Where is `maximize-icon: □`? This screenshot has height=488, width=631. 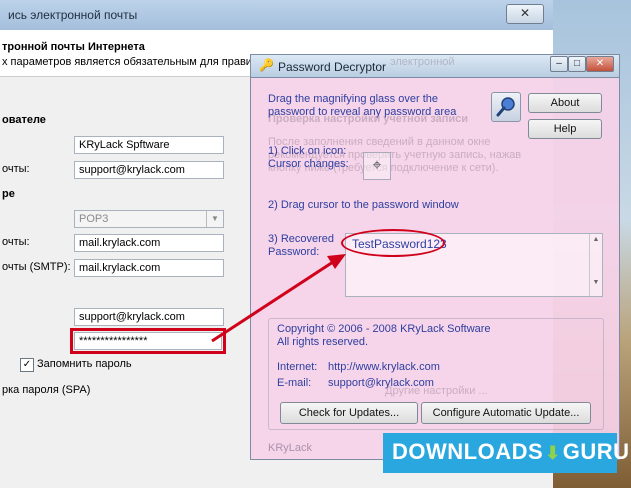 maximize-icon: □ is located at coordinates (577, 63).